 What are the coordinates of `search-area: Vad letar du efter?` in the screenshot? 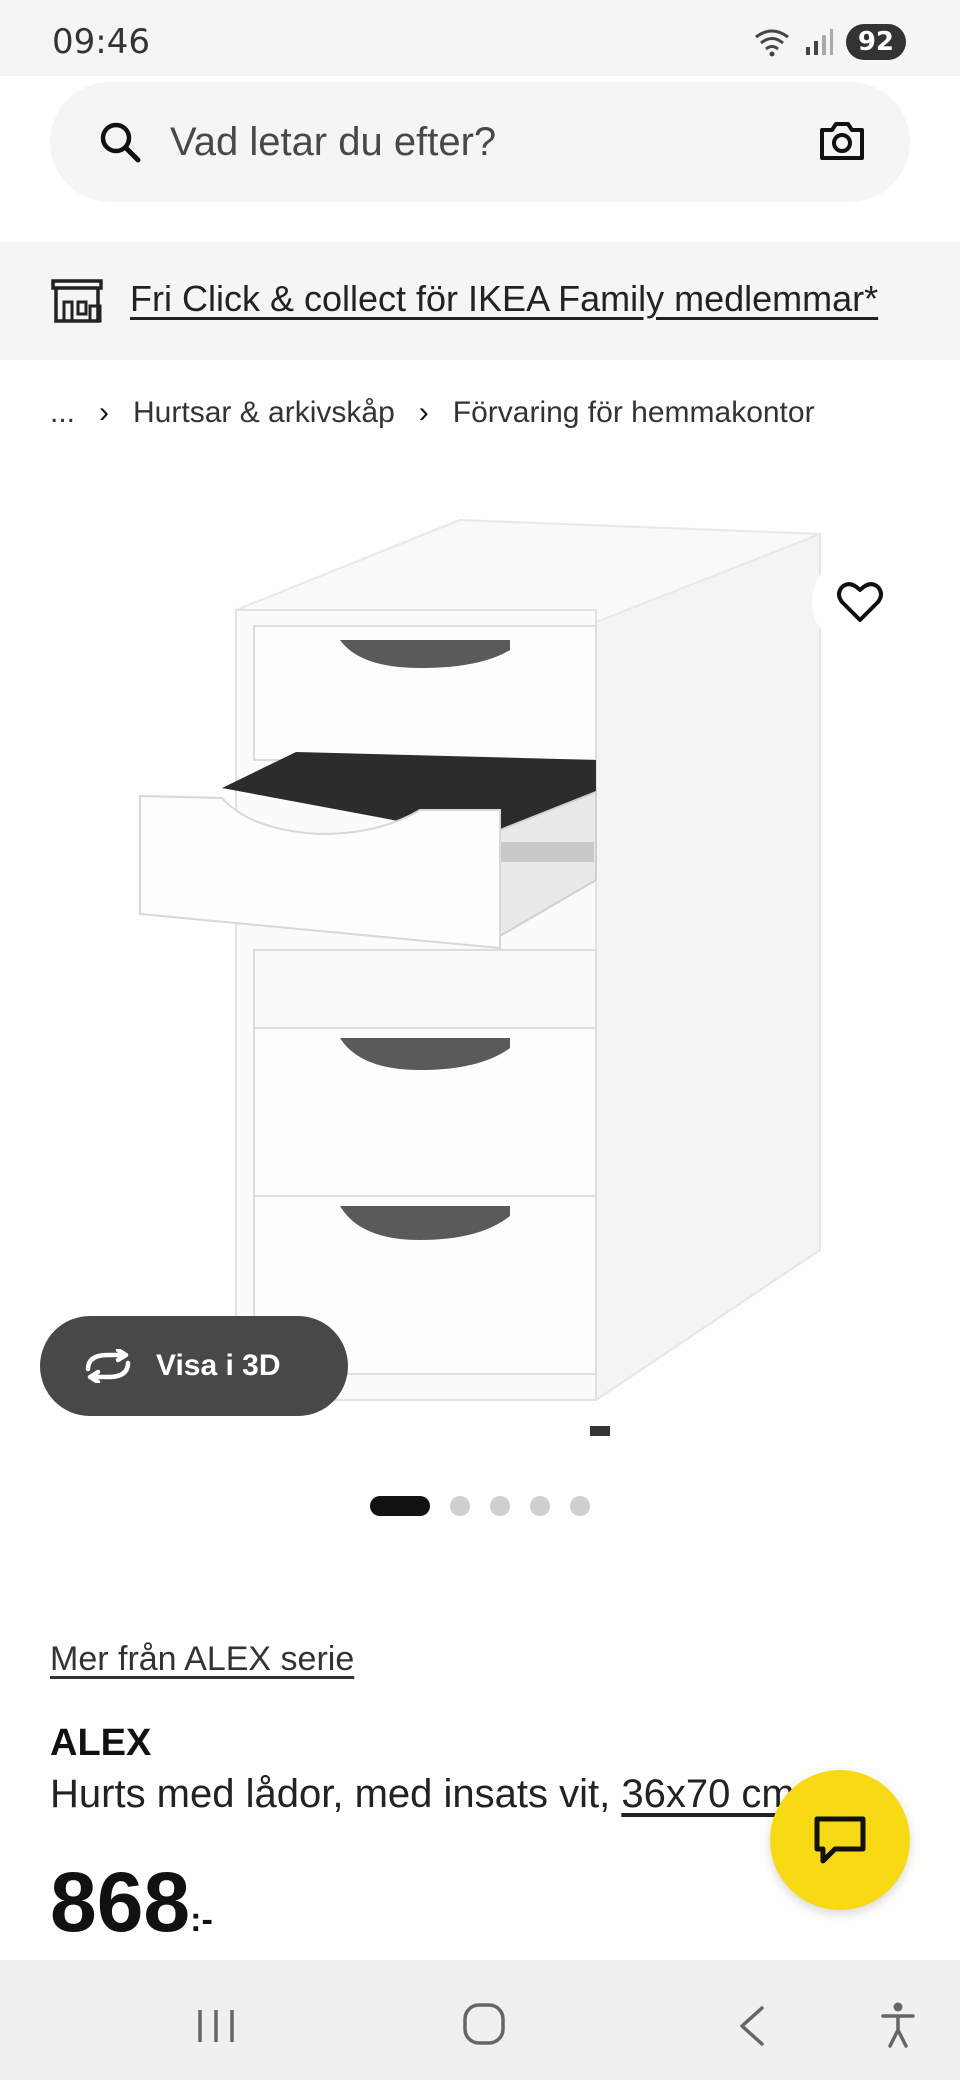 It's located at (480, 159).